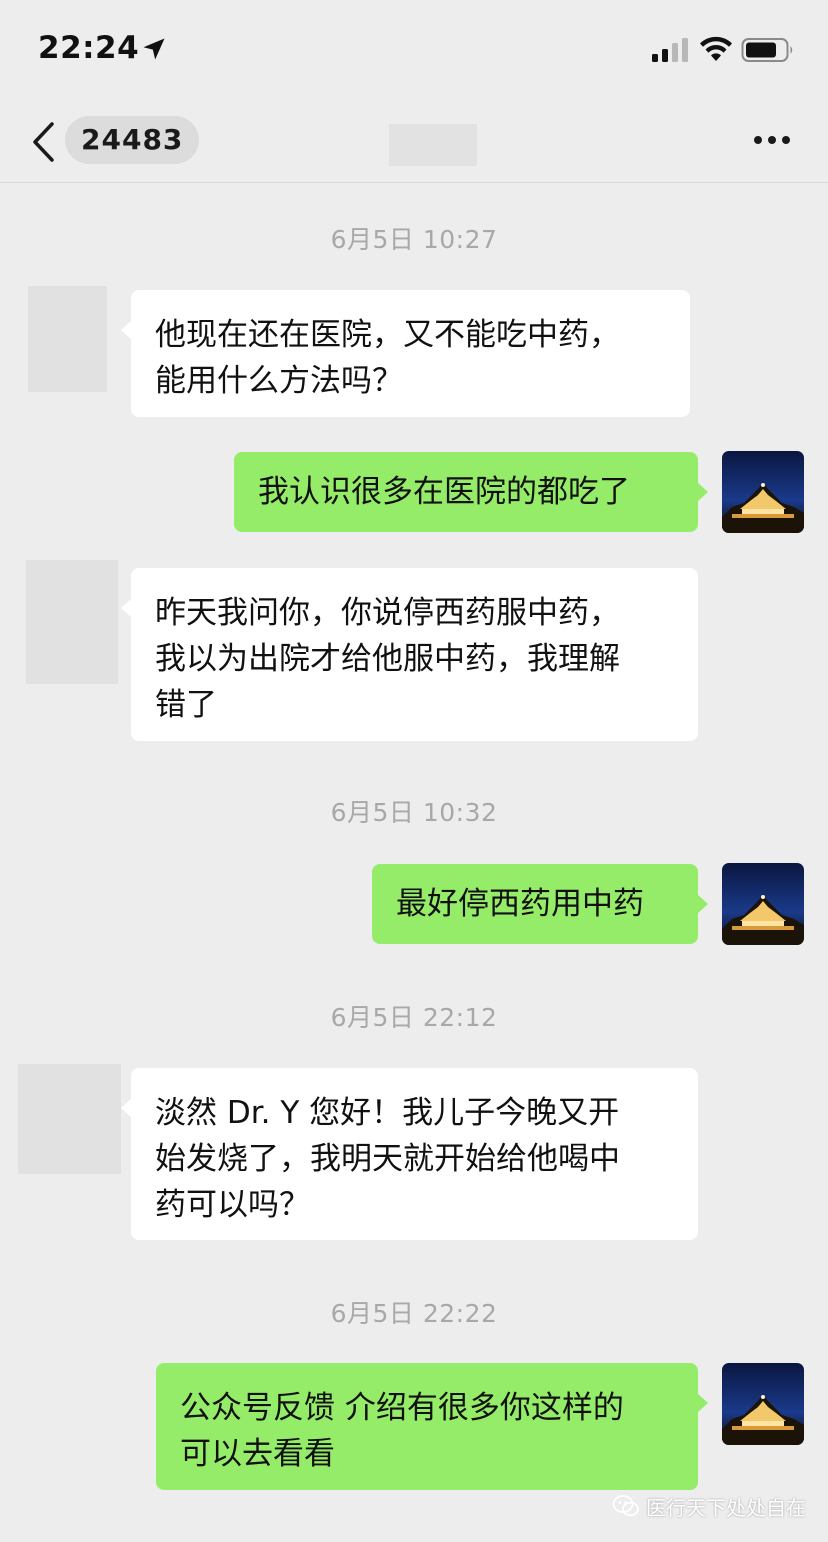 The width and height of the screenshot is (828, 1542). I want to click on status-bar: 22:24, so click(414, 50).